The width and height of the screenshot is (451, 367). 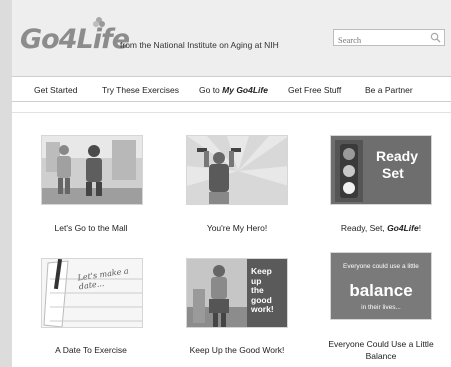 What do you see at coordinates (381, 40) in the screenshot?
I see `search-input` at bounding box center [381, 40].